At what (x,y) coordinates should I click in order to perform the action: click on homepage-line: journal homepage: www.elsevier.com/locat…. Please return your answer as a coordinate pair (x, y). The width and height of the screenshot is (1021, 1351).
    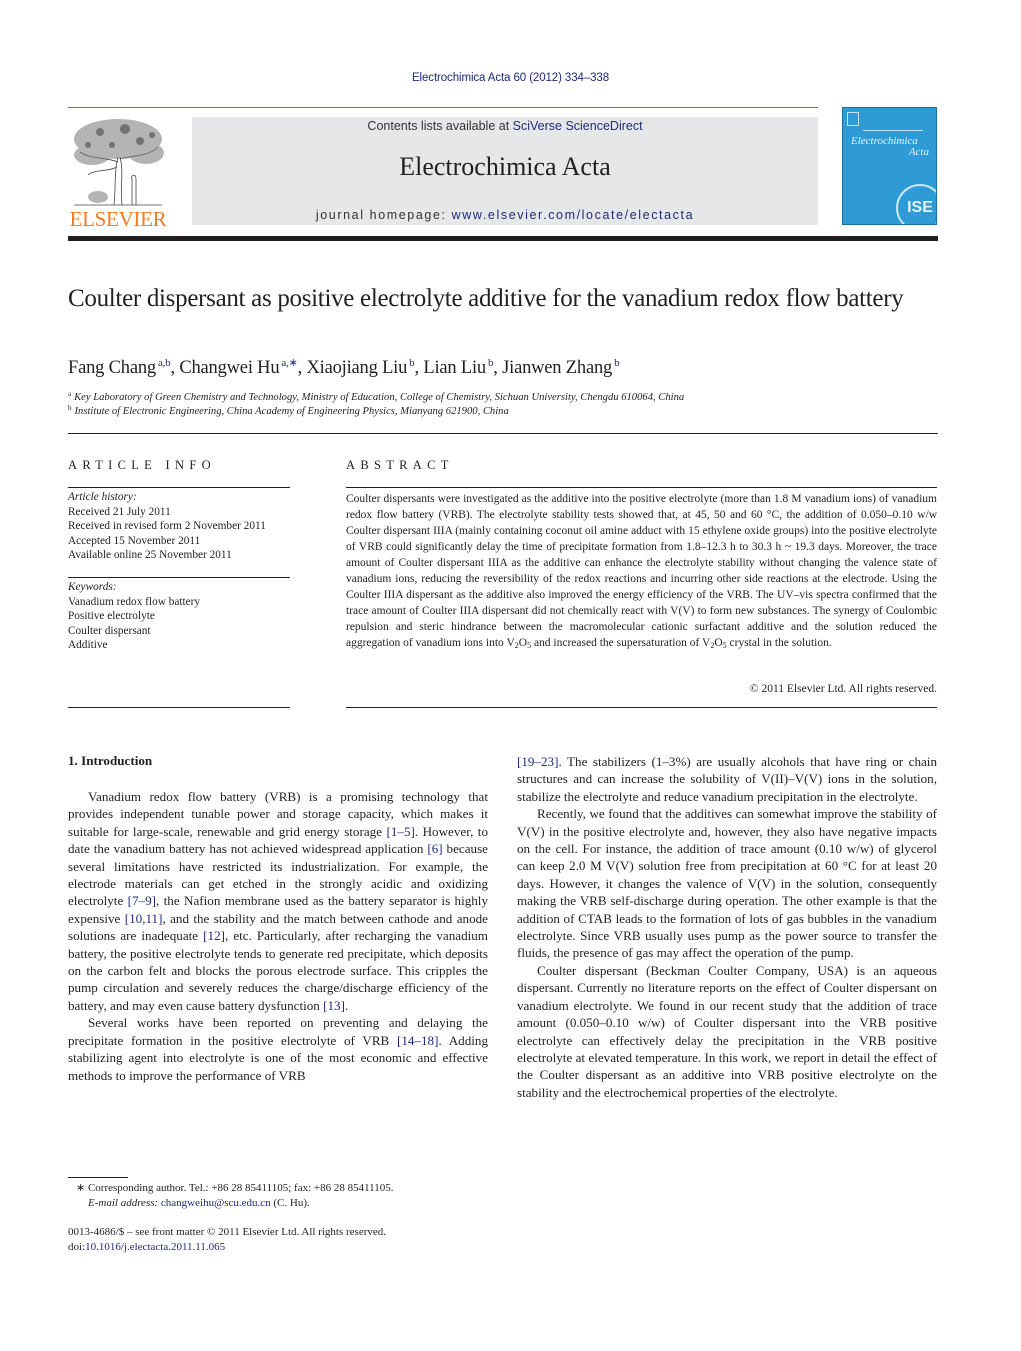
    Looking at the image, I should click on (505, 215).